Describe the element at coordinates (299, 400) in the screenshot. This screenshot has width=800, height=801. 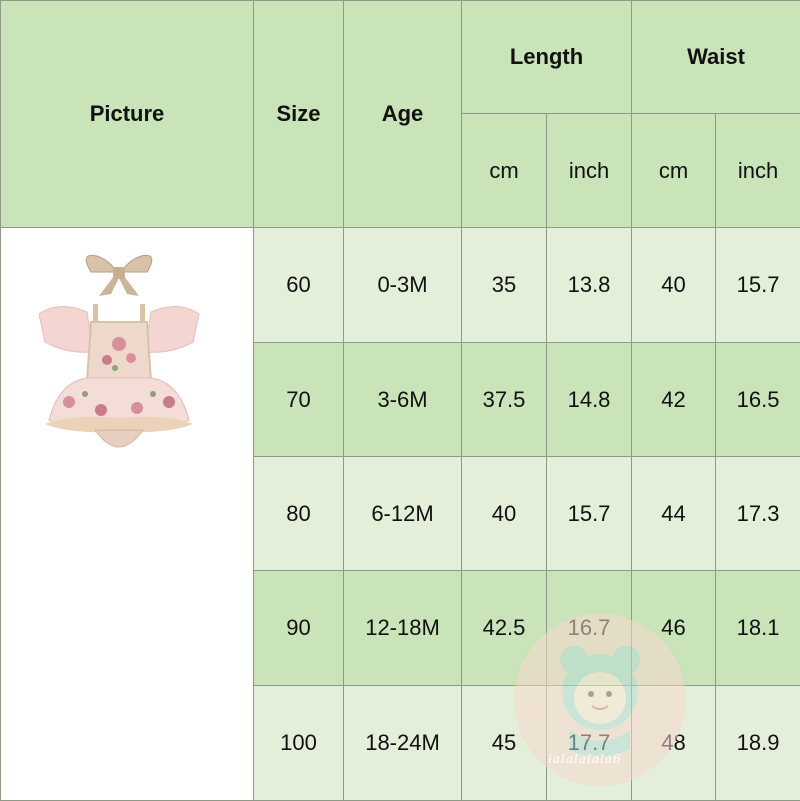
I see `cell-size: 70` at that location.